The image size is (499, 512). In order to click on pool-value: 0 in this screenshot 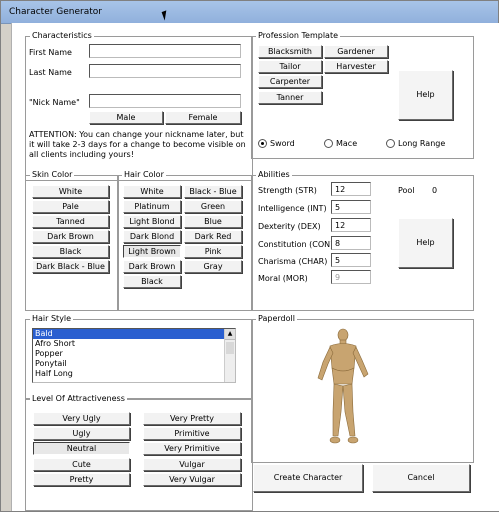, I will do `click(435, 190)`.